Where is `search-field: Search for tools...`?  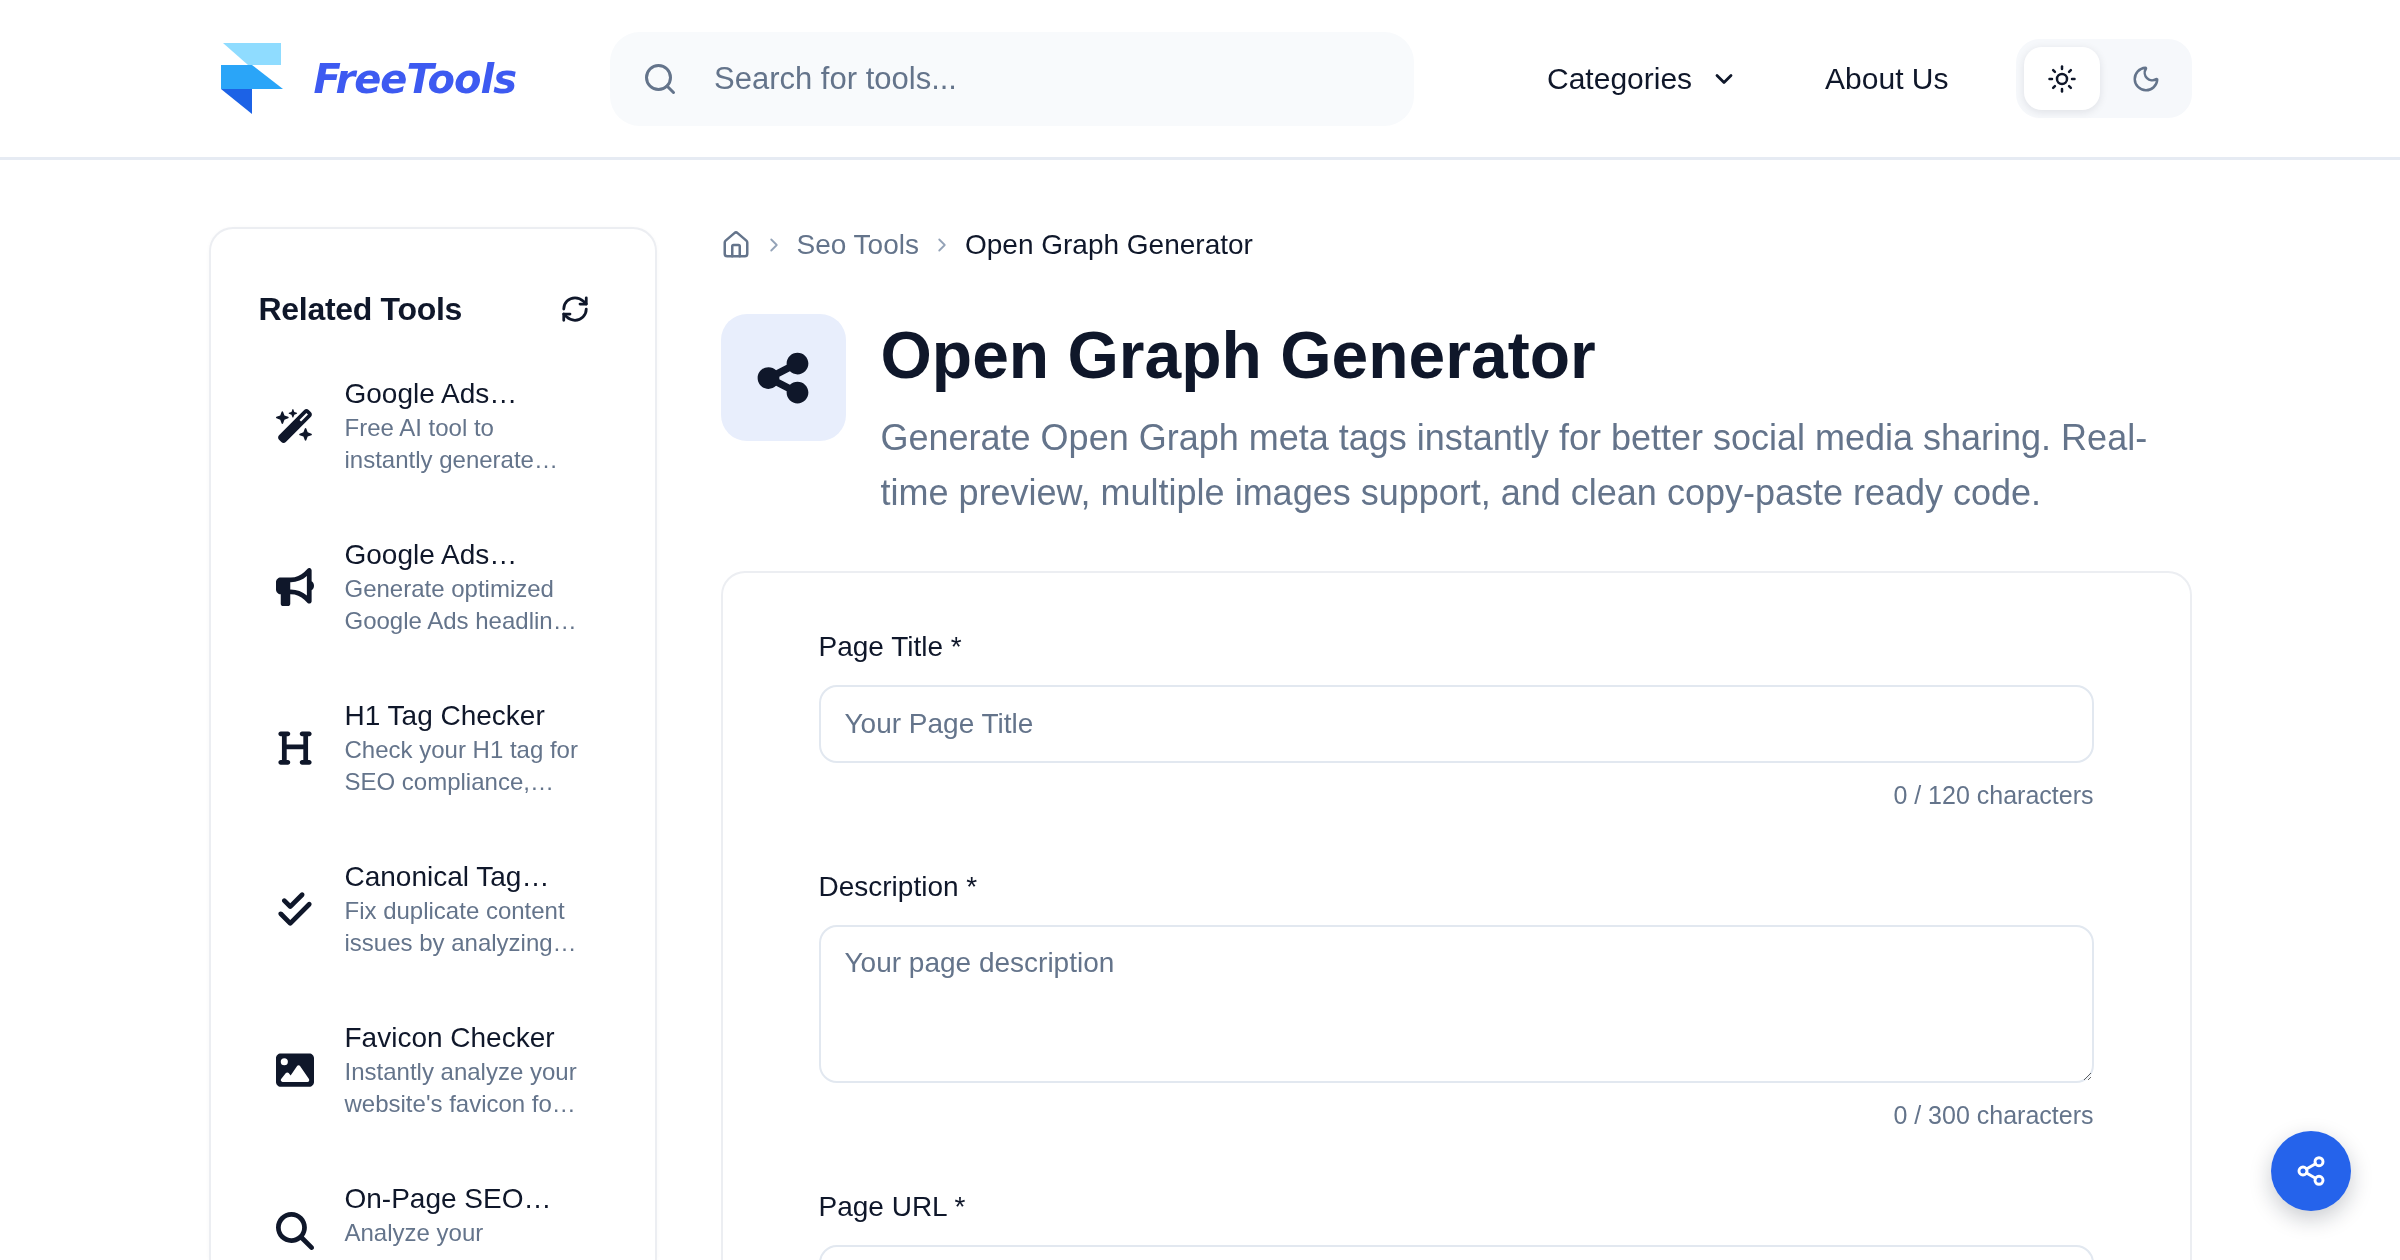
search-field: Search for tools... is located at coordinates (1012, 78).